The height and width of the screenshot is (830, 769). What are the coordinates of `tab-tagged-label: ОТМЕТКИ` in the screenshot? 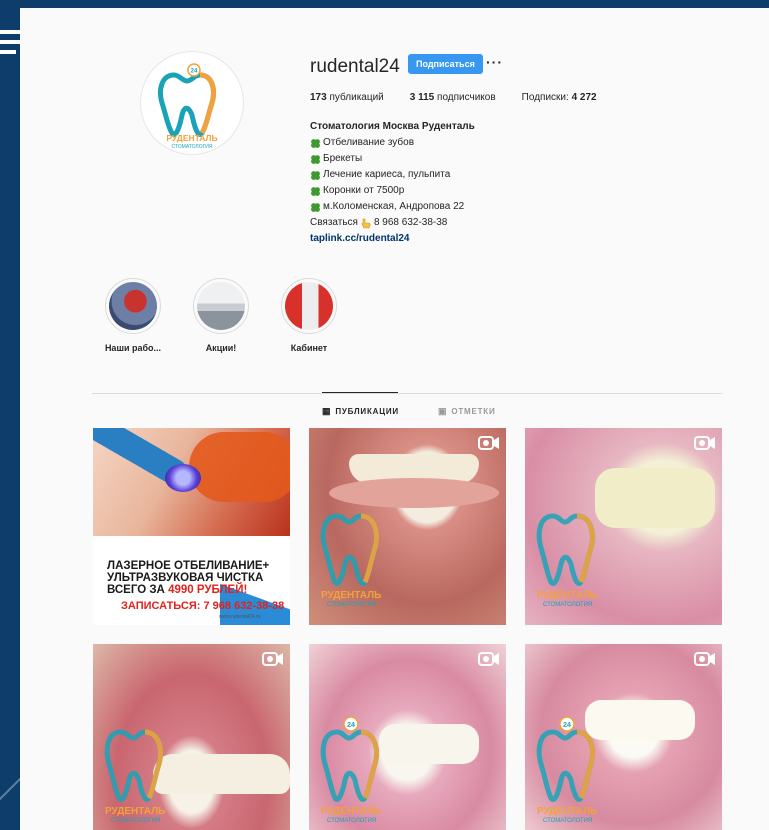 It's located at (473, 411).